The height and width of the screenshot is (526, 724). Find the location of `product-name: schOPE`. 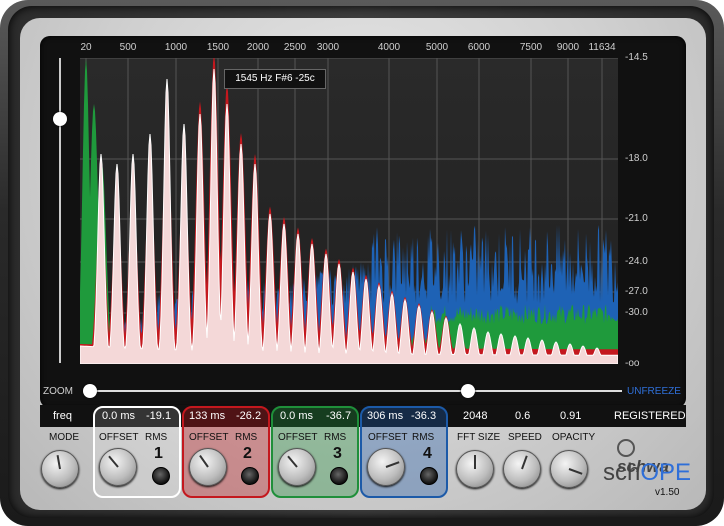

product-name: schOPE is located at coordinates (647, 473).